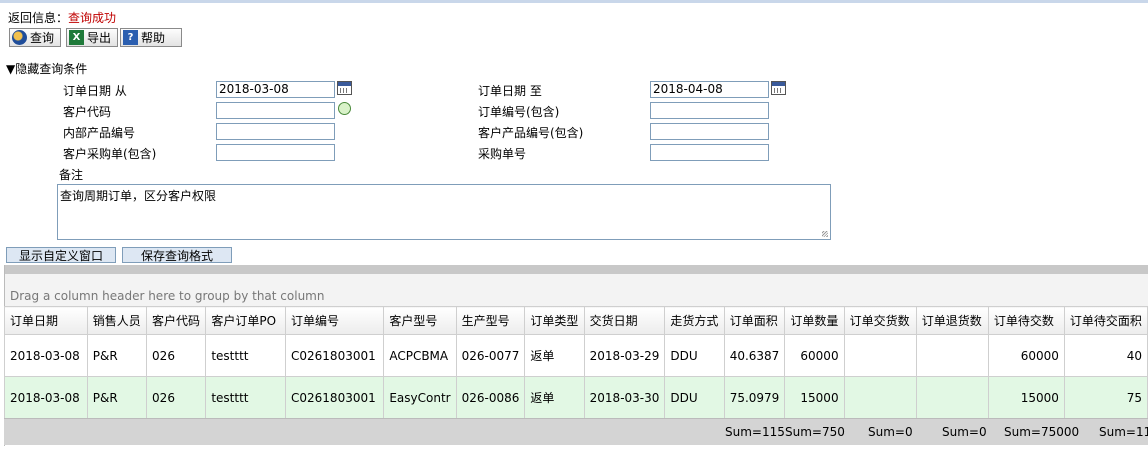 The image size is (1148, 467). Describe the element at coordinates (1105, 355) in the screenshot. I see `cell: 40` at that location.